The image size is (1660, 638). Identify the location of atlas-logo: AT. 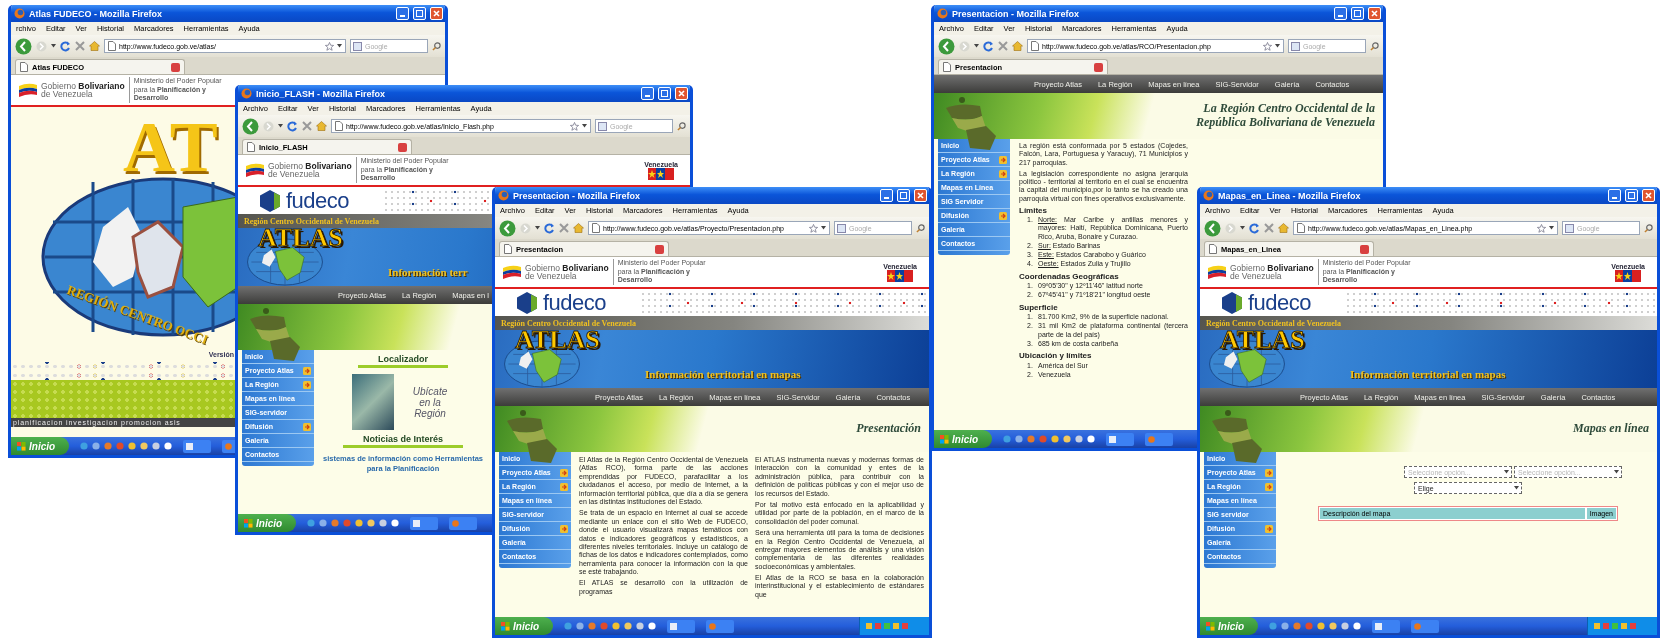
(170, 147).